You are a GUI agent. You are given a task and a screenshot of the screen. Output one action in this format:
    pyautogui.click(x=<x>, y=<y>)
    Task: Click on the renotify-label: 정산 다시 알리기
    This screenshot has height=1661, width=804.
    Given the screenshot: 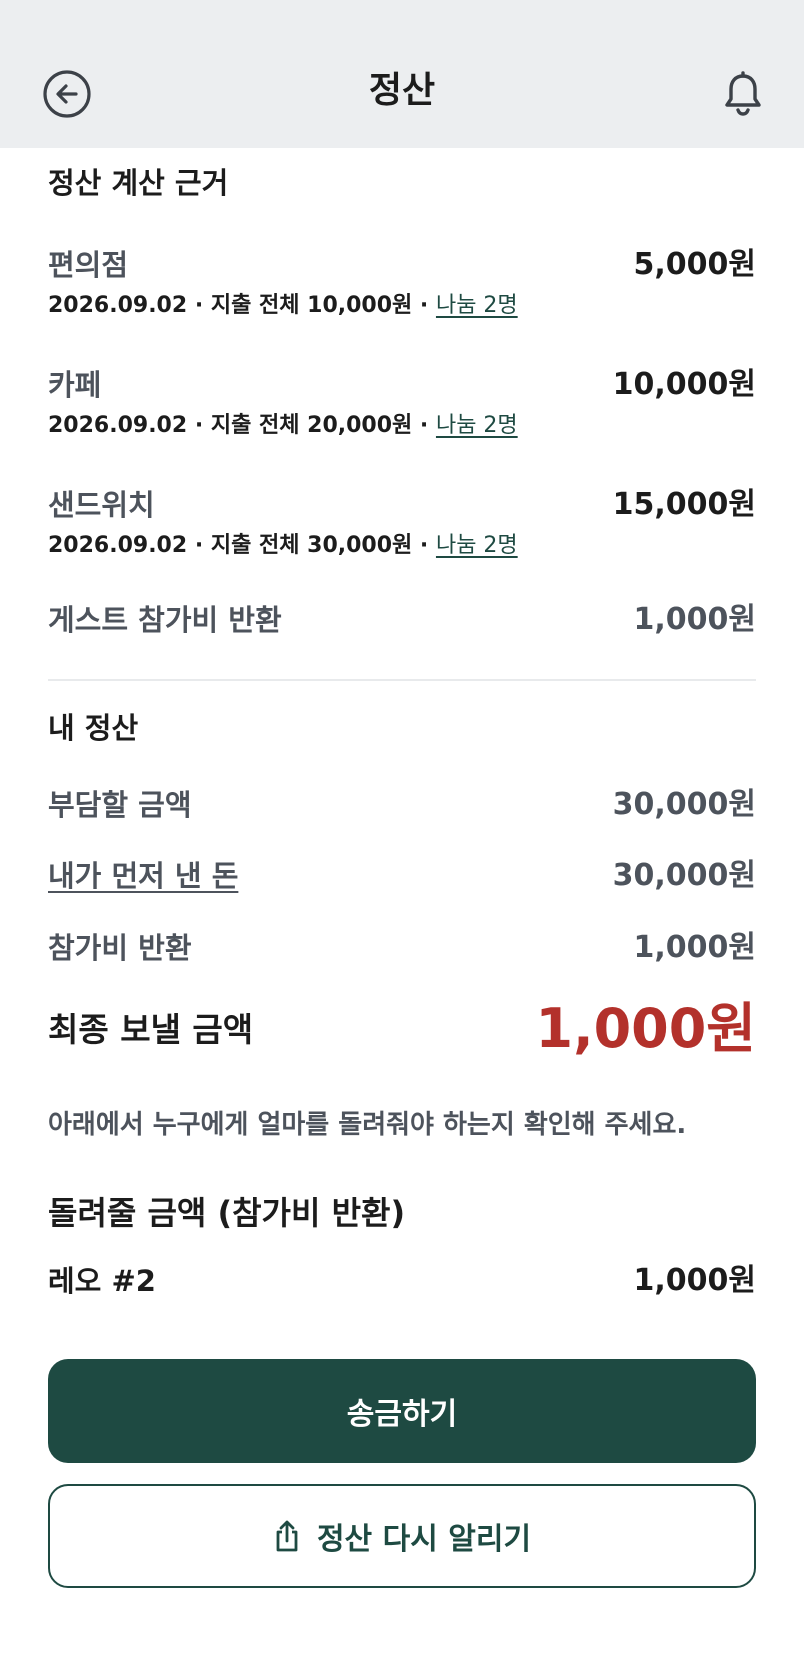 What is the action you would take?
    pyautogui.click(x=424, y=1539)
    